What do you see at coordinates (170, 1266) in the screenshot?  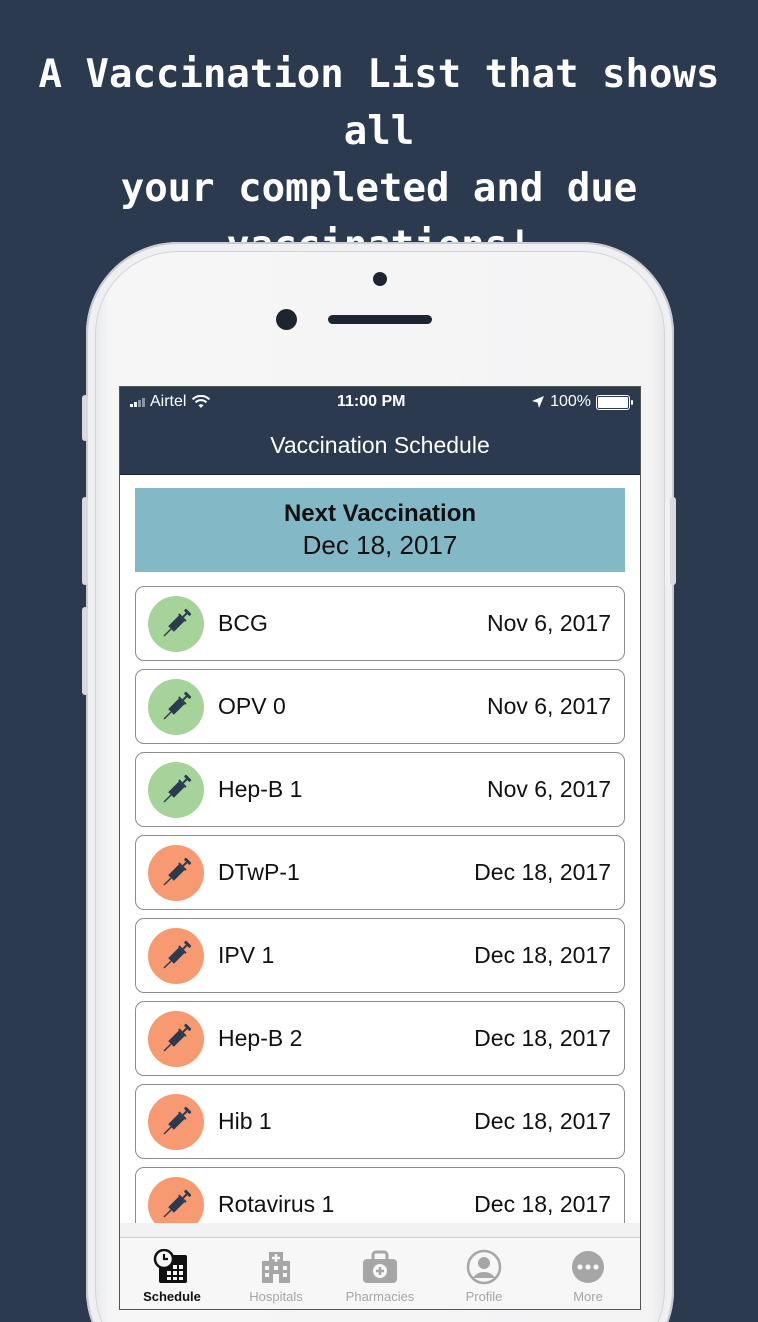 I see `calendar-clock-icon` at bounding box center [170, 1266].